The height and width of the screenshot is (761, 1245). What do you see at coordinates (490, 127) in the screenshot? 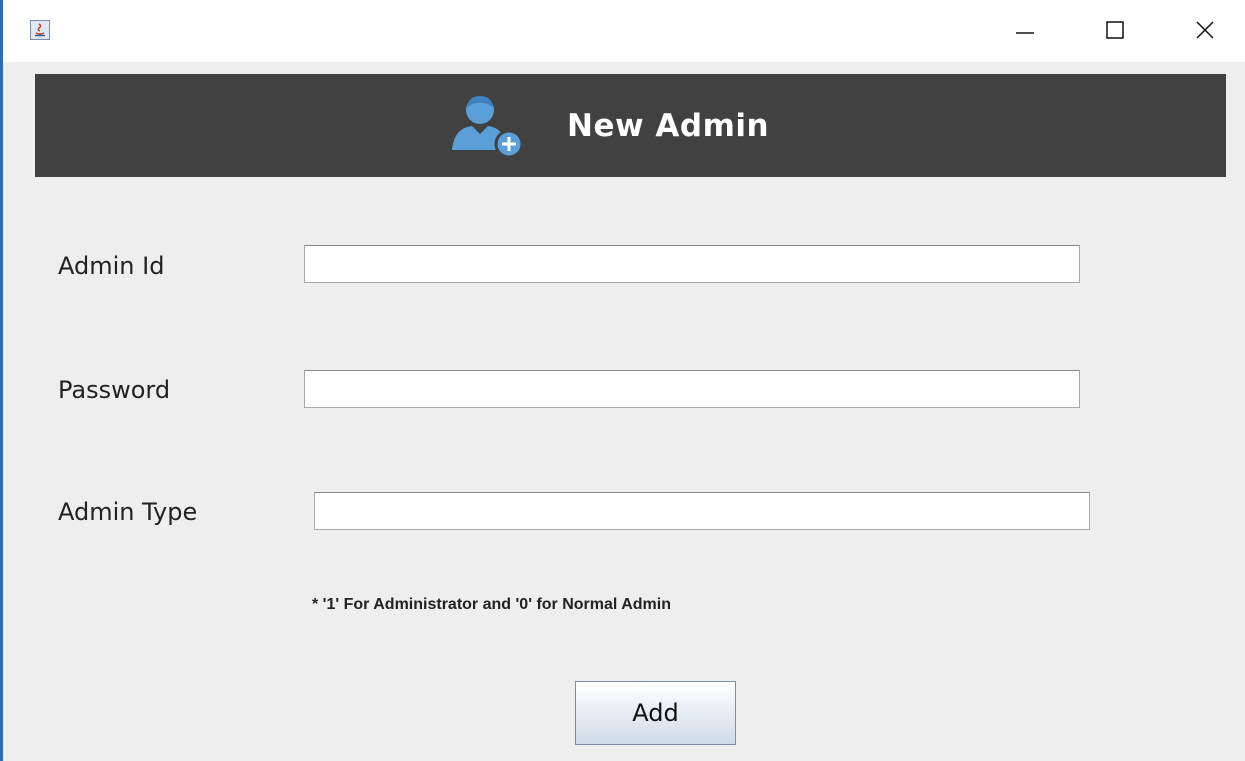
I see `user-add-icon` at bounding box center [490, 127].